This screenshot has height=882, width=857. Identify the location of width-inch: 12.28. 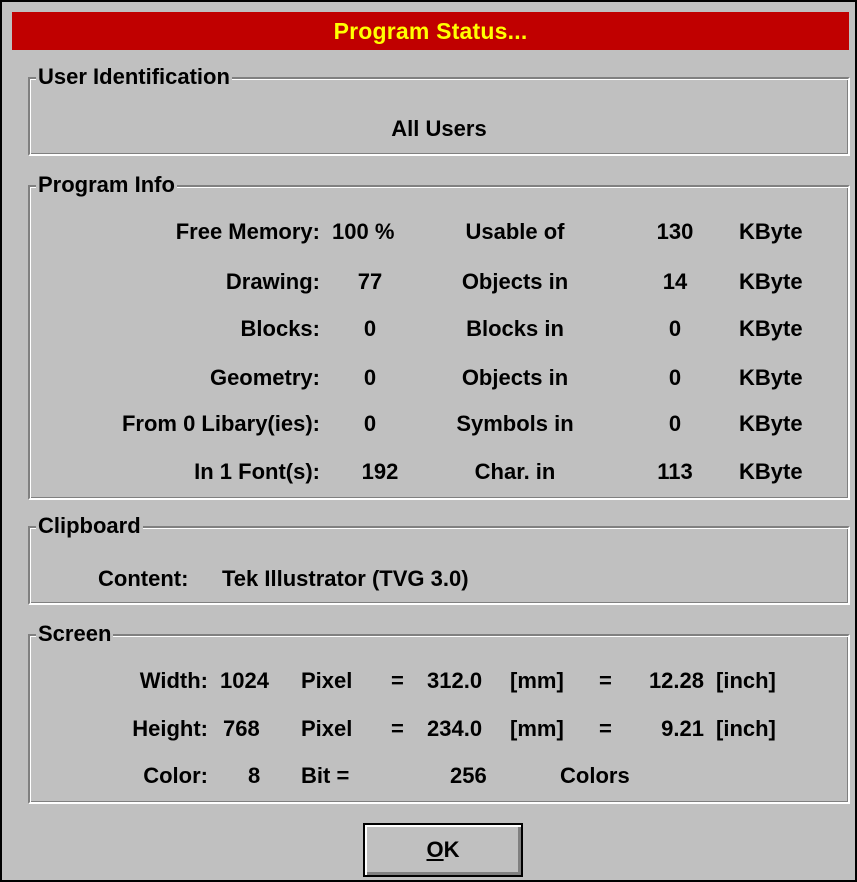
(676, 680).